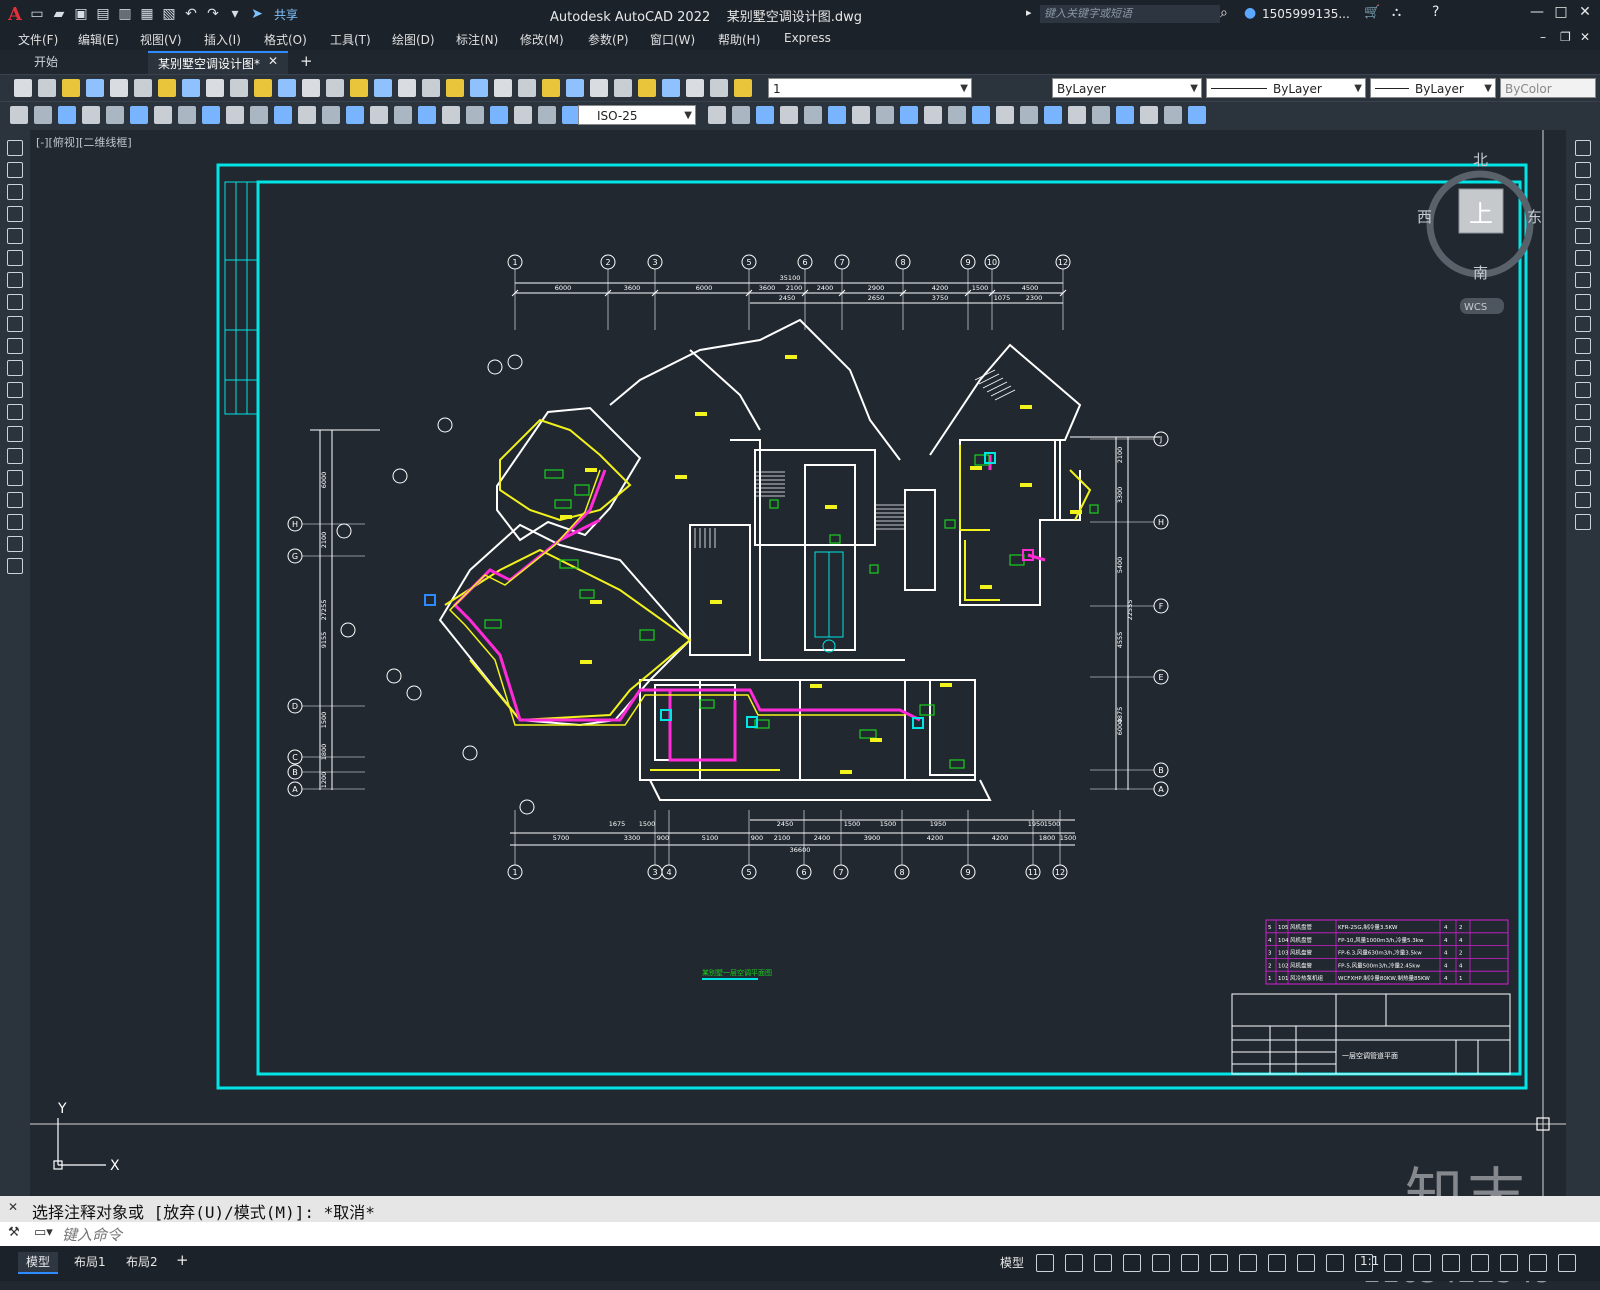 The height and width of the screenshot is (1290, 1600). I want to click on menu-insert: 插入(I), so click(222, 39).